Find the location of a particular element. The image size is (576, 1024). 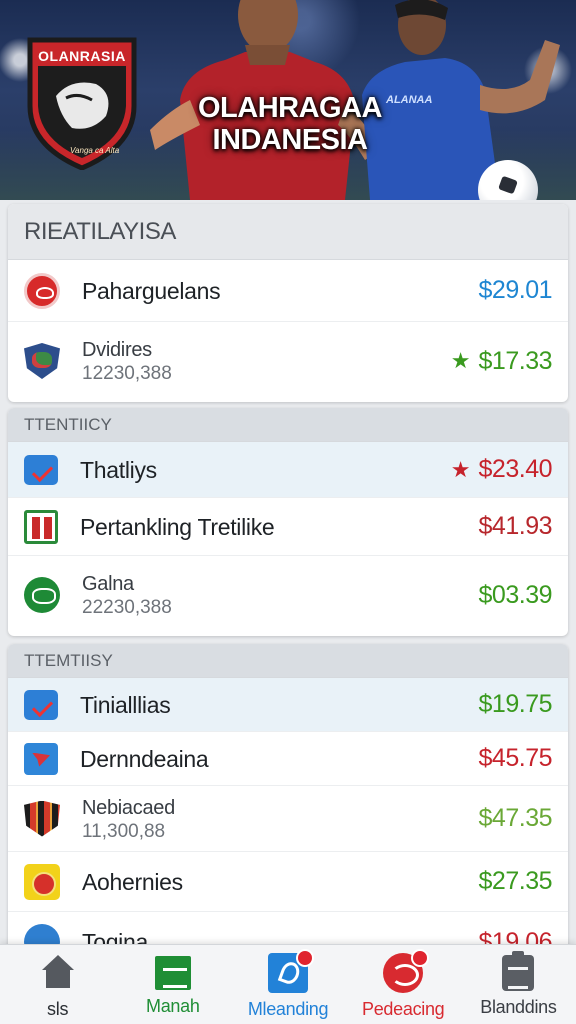

clipboard-icon is located at coordinates (518, 971).